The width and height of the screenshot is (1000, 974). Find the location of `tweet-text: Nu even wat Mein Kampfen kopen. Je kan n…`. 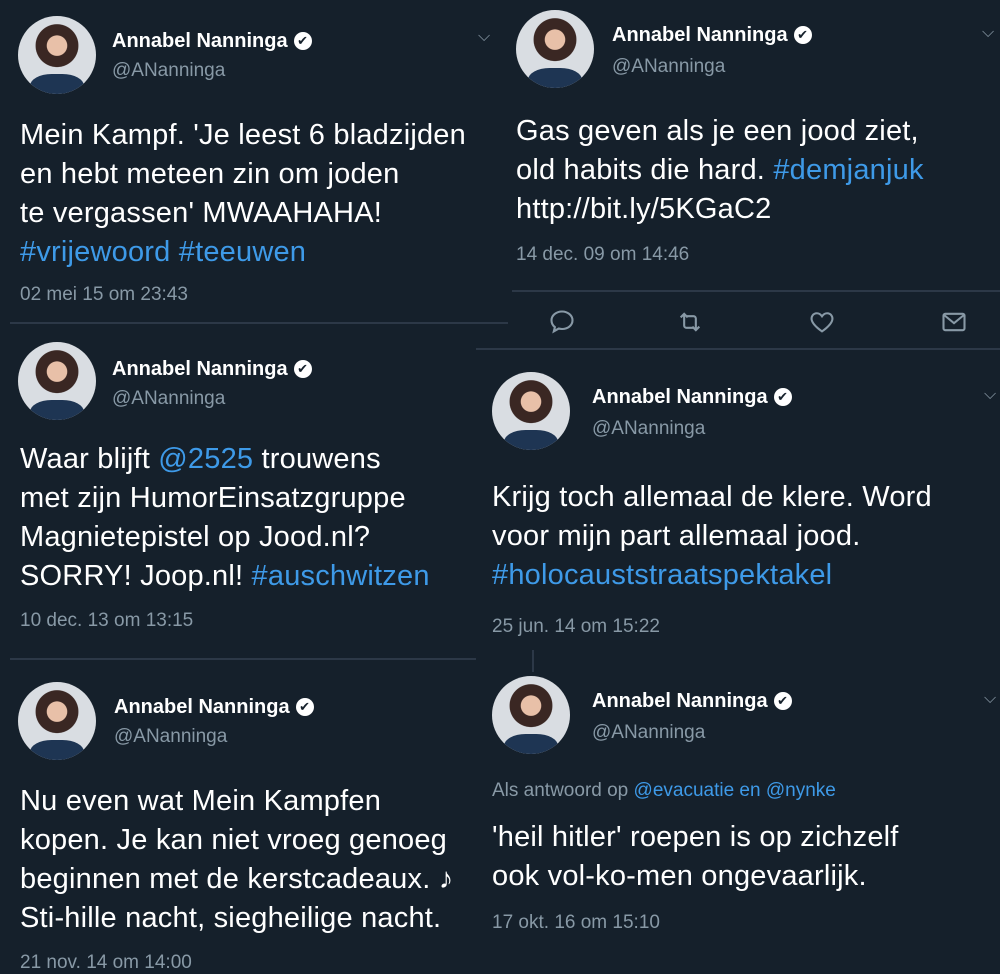

tweet-text: Nu even wat Mein Kampfen kopen. Je kan n… is located at coordinates (236, 860).